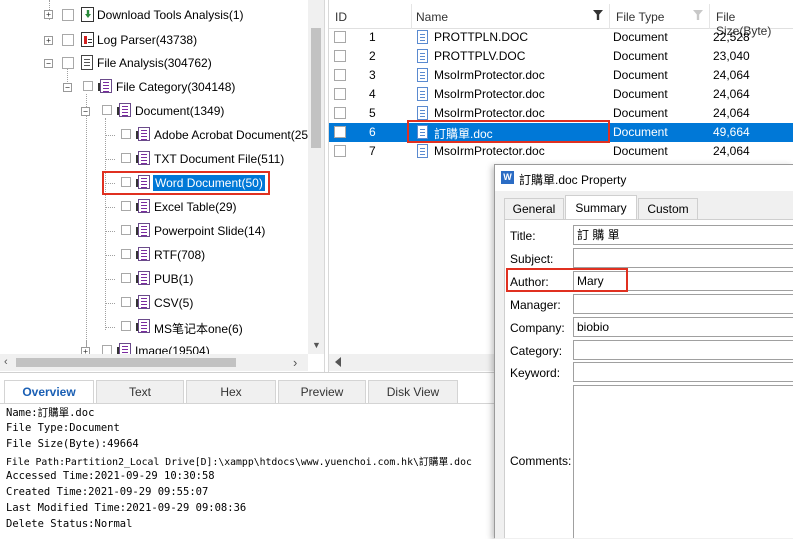  Describe the element at coordinates (173, 279) in the screenshot. I see `tree-item-pub: PUB(1)` at that location.